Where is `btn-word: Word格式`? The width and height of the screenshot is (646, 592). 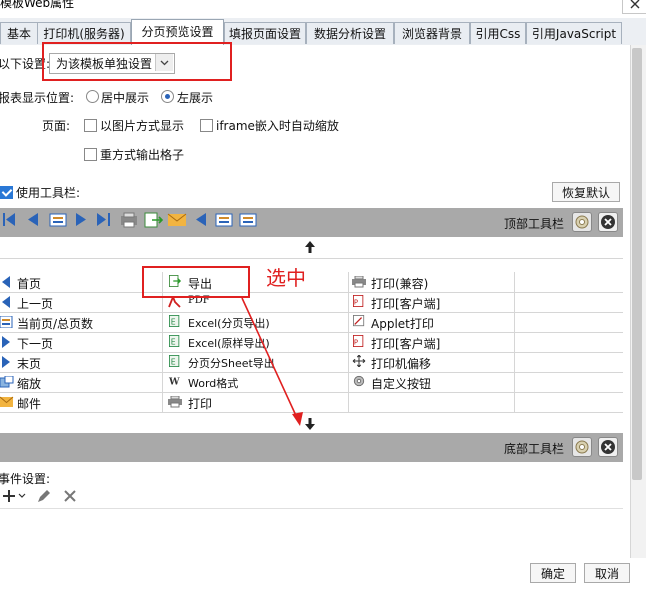 btn-word: Word格式 is located at coordinates (213, 383).